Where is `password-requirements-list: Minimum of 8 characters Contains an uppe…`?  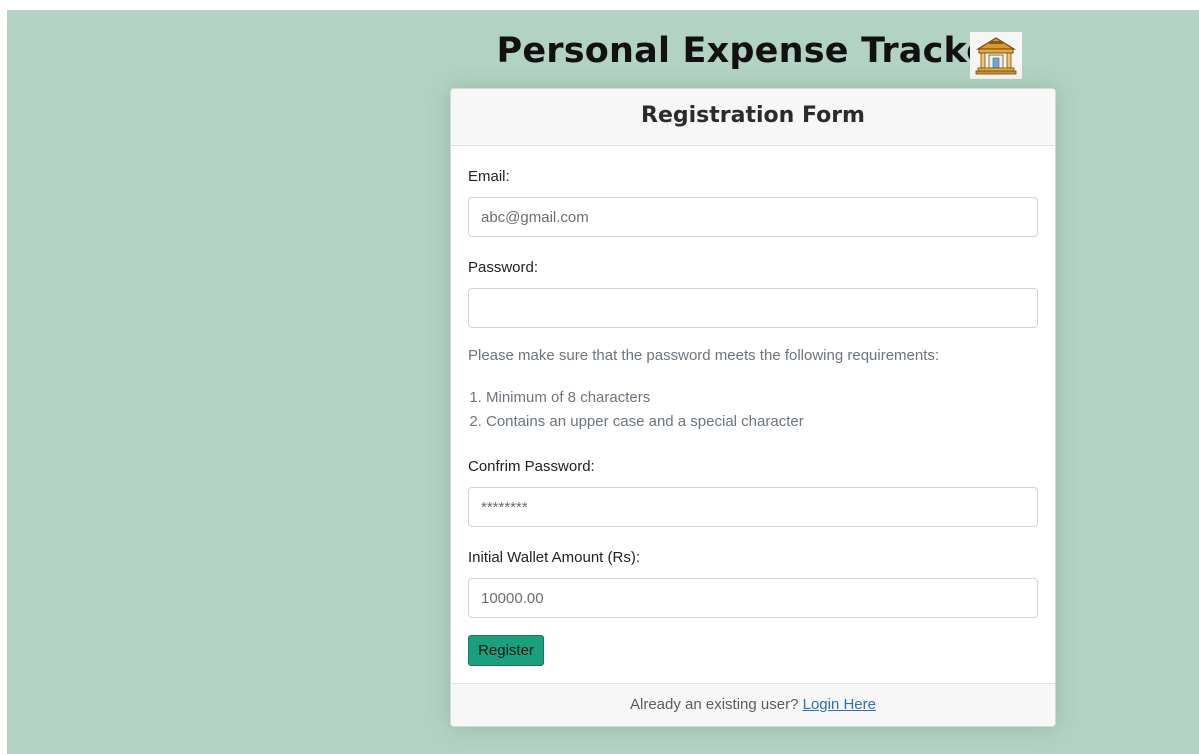 password-requirements-list: Minimum of 8 characters Contains an uppe… is located at coordinates (636, 410).